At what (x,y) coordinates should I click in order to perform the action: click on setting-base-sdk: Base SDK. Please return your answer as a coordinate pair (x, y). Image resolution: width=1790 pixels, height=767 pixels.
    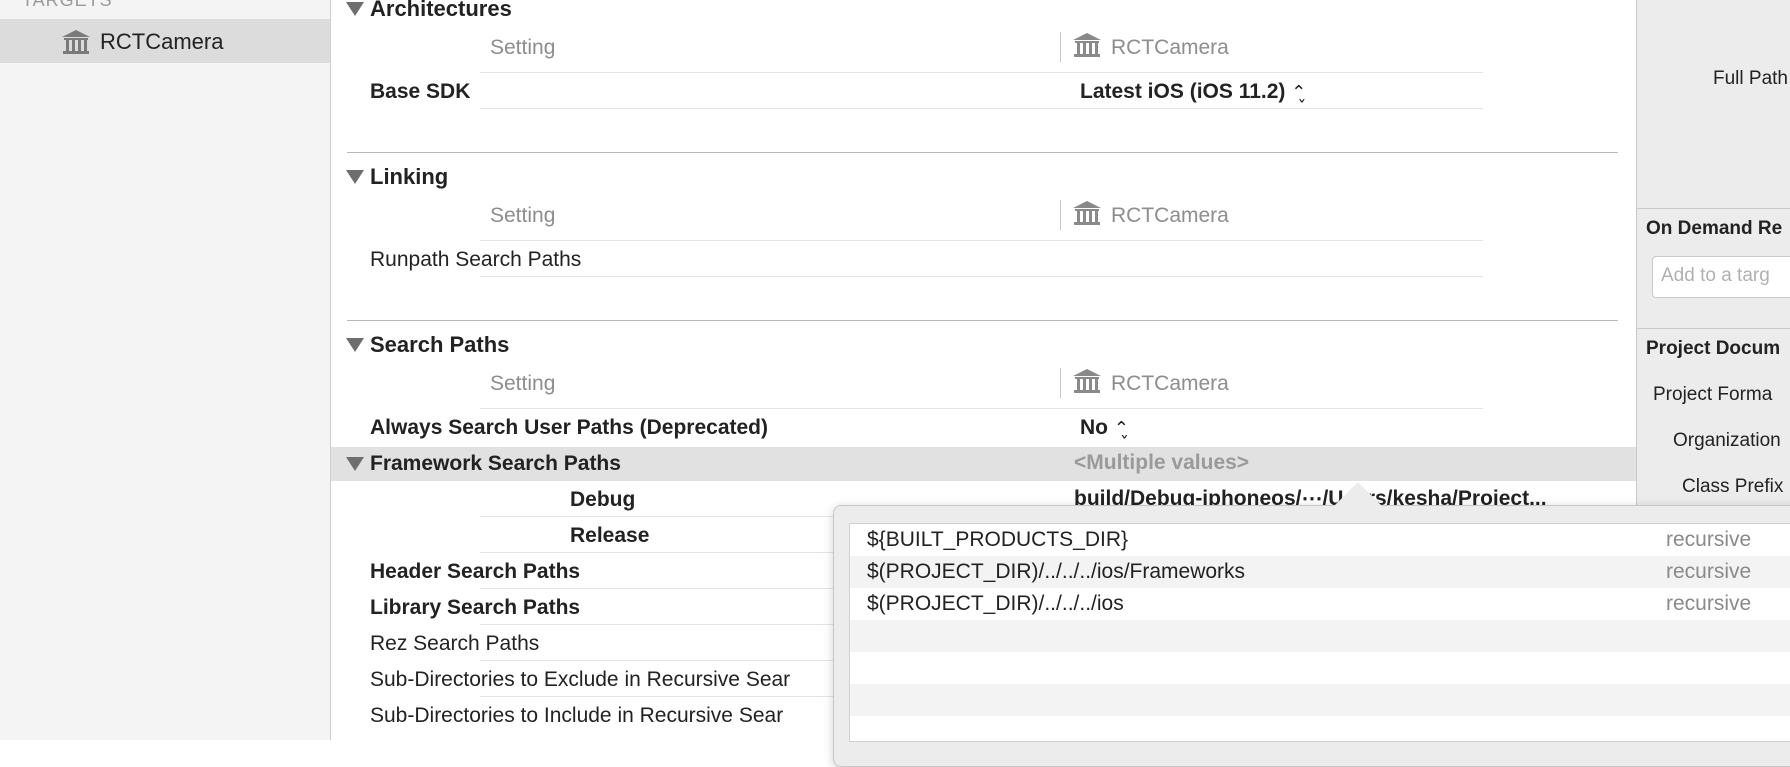
    Looking at the image, I should click on (420, 92).